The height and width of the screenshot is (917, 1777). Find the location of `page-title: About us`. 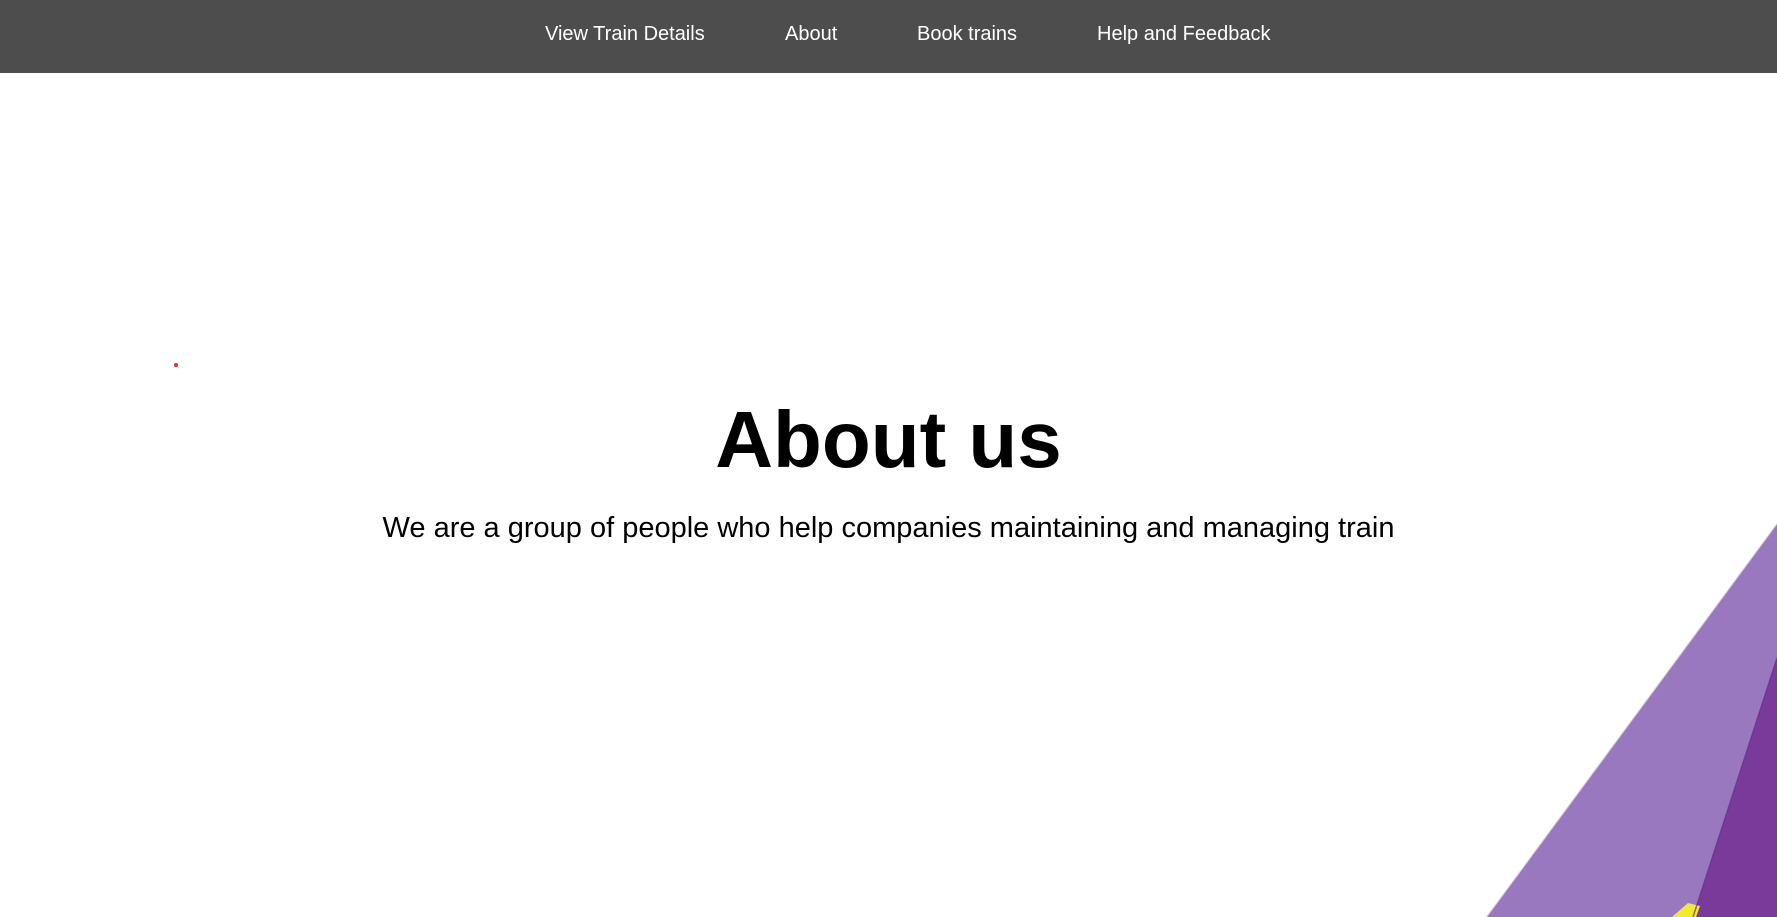

page-title: About us is located at coordinates (888, 439).